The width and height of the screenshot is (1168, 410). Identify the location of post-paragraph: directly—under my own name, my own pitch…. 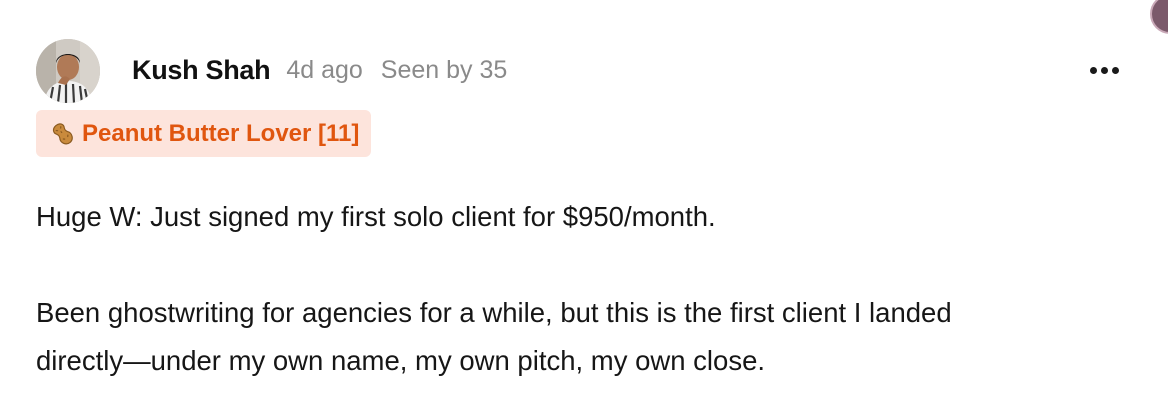
(401, 360).